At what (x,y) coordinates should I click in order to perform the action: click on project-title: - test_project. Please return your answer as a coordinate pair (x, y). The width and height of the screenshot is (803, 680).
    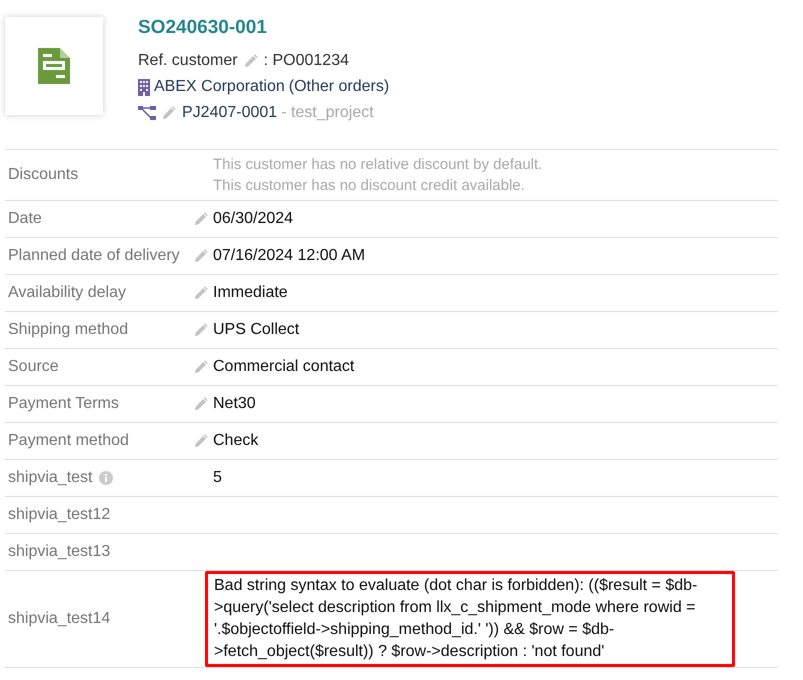
    Looking at the image, I should click on (327, 113).